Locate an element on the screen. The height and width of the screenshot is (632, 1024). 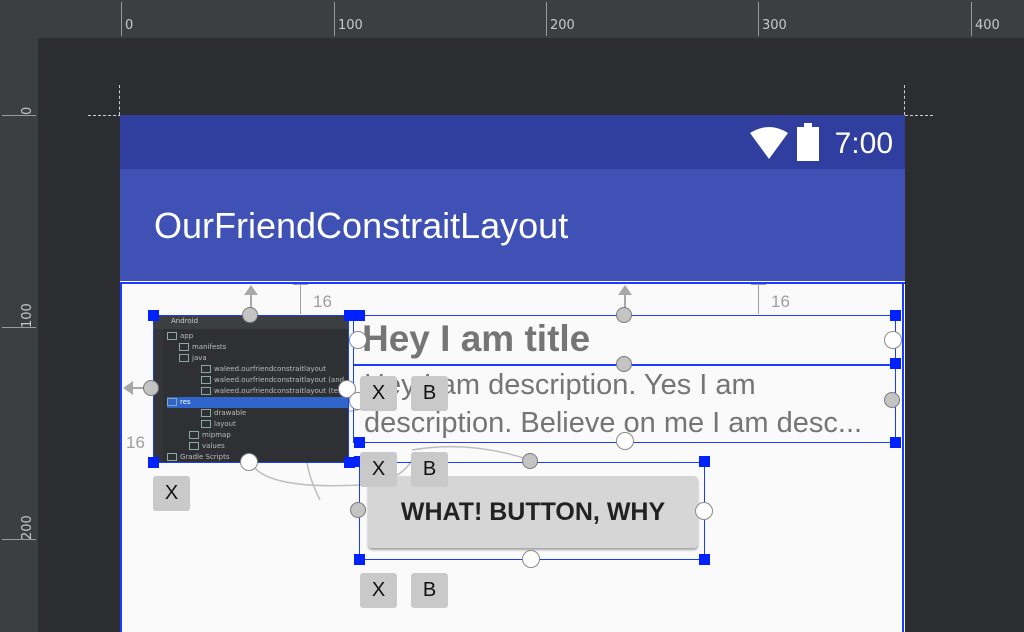
left-guide is located at coordinates (119, 100).